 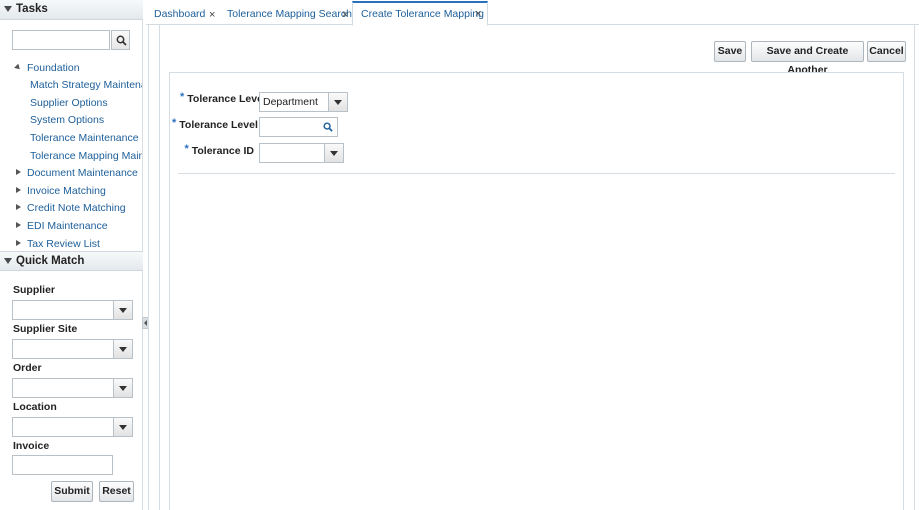 I want to click on tree-item-invoice-matching: Invoice Matching, so click(x=61, y=191).